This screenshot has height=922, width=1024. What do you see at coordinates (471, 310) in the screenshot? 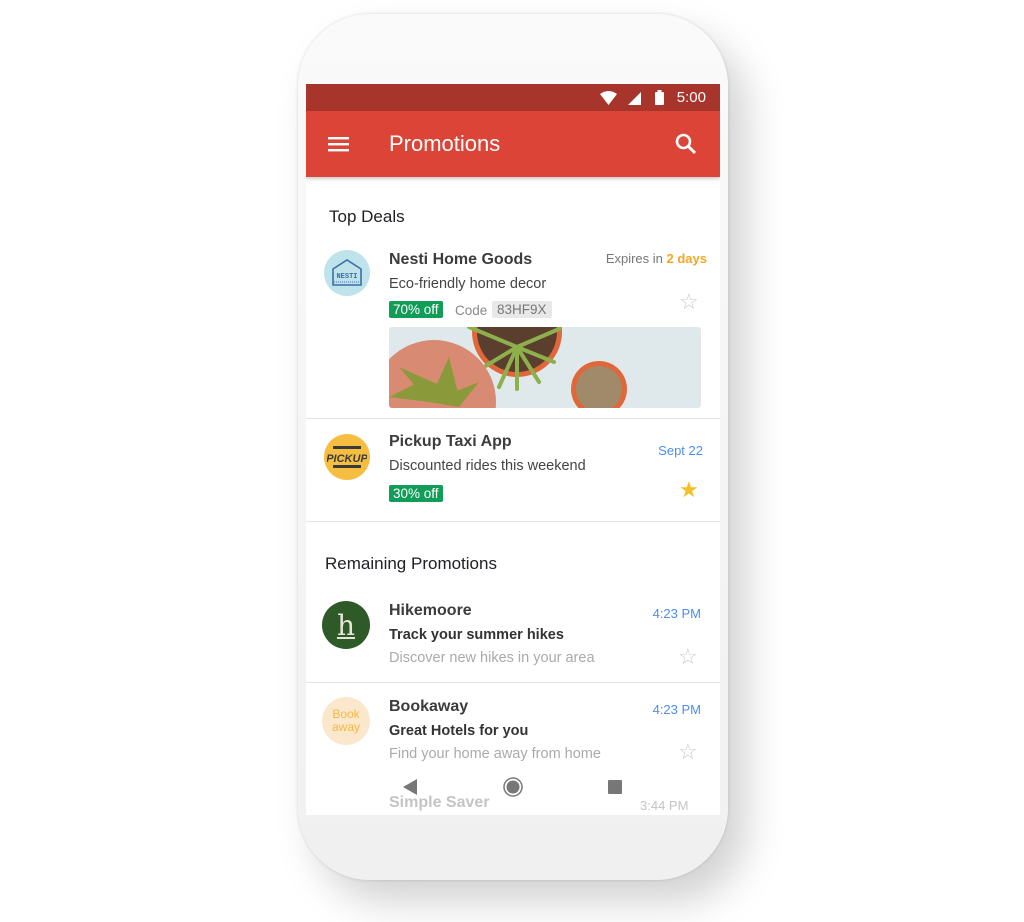
I see `code-label: Code` at bounding box center [471, 310].